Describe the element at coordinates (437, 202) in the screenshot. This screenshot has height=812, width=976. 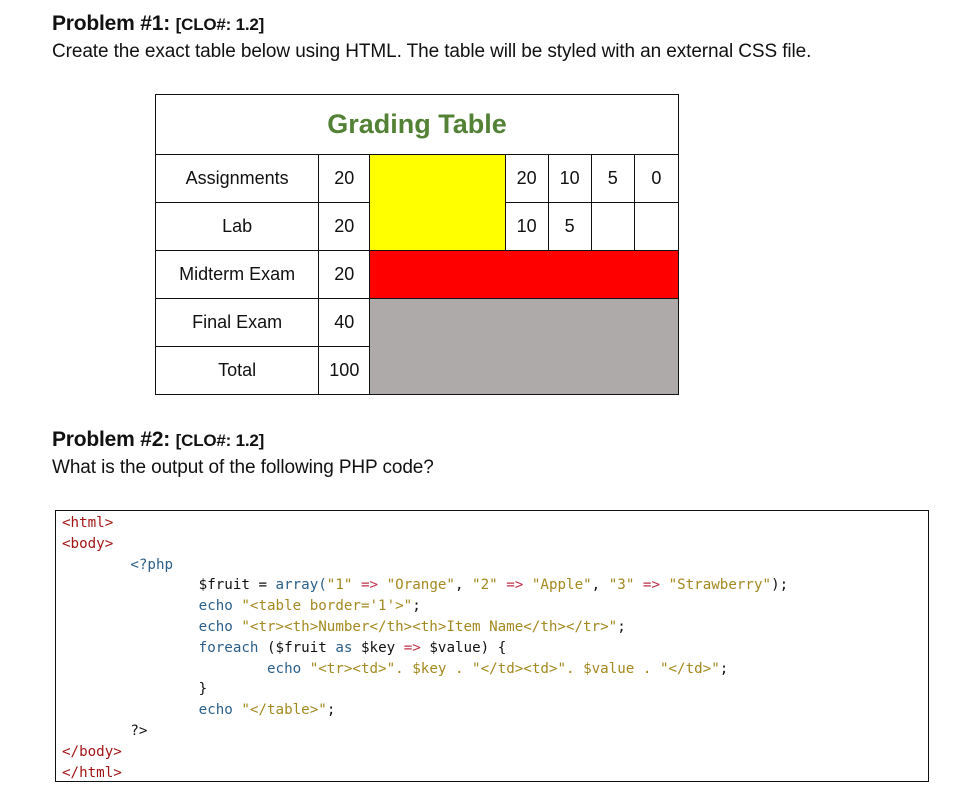
I see `yellow-cell` at that location.